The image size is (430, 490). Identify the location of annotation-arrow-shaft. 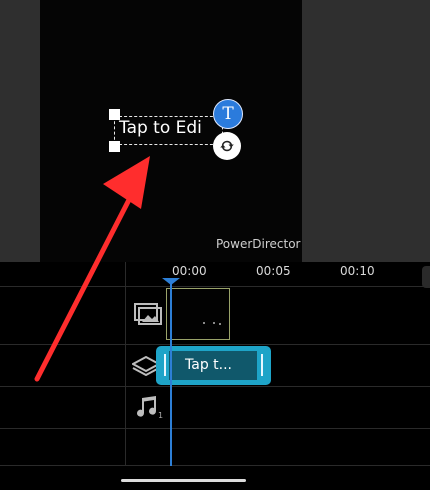
(85, 284).